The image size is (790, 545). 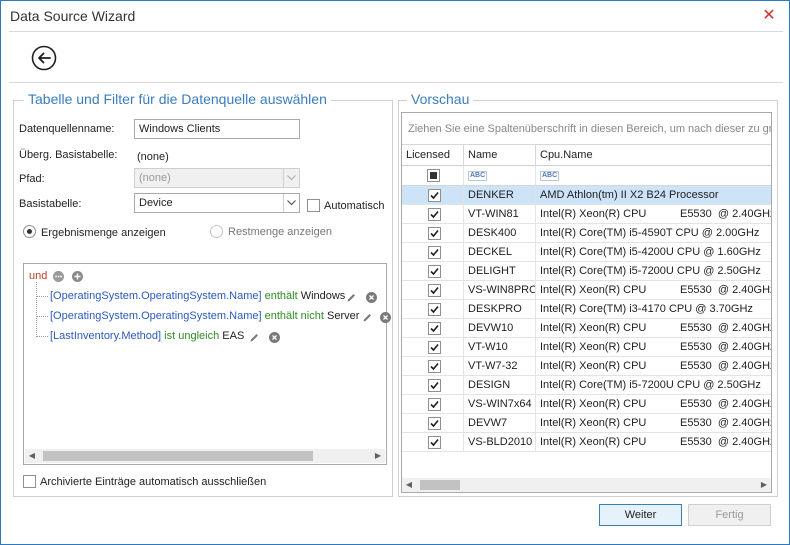 I want to click on name-cell: DEVW7, so click(x=500, y=423).